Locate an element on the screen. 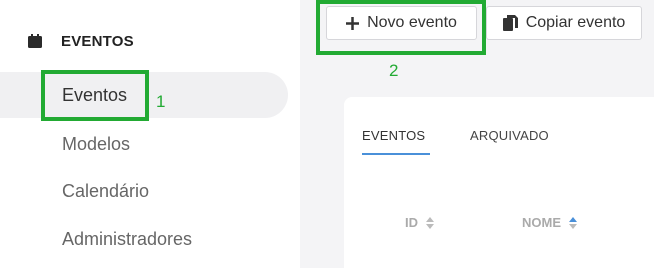 The width and height of the screenshot is (654, 268). sidebar-item-label: Calendário is located at coordinates (106, 190).